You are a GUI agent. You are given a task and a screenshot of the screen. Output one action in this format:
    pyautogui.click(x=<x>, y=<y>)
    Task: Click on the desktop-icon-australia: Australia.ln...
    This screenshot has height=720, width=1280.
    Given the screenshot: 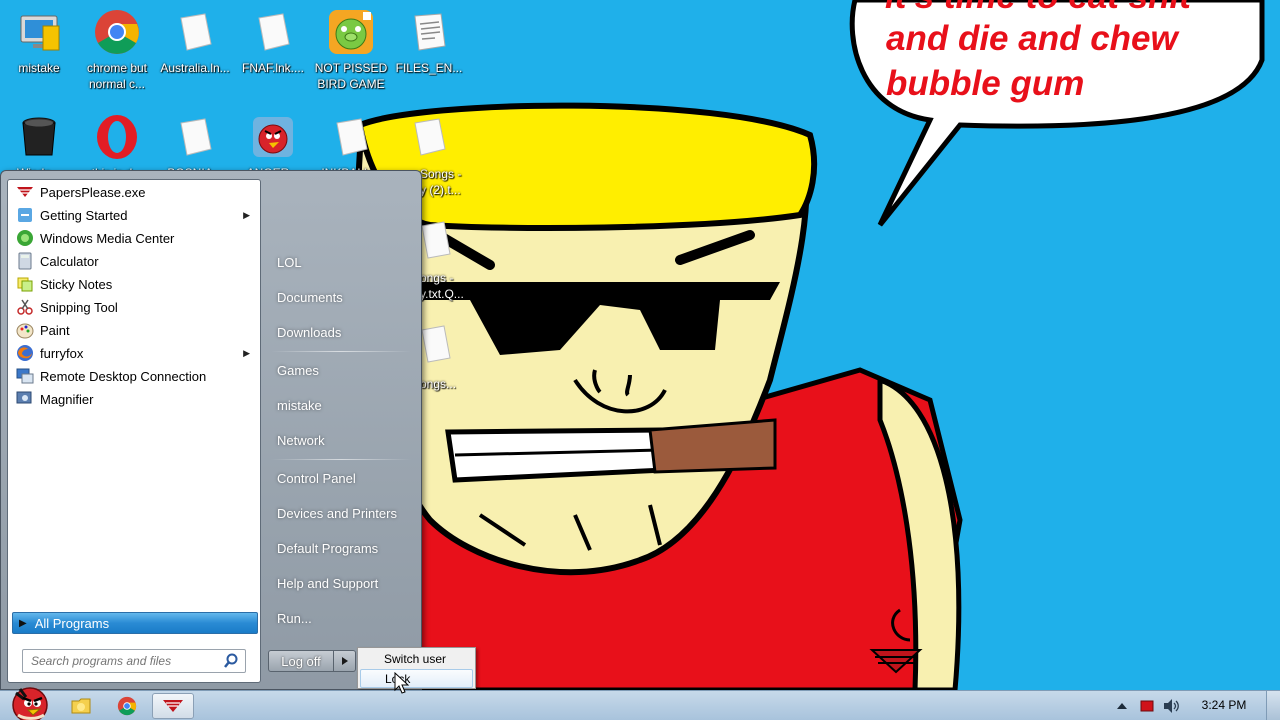 What is the action you would take?
    pyautogui.click(x=195, y=50)
    